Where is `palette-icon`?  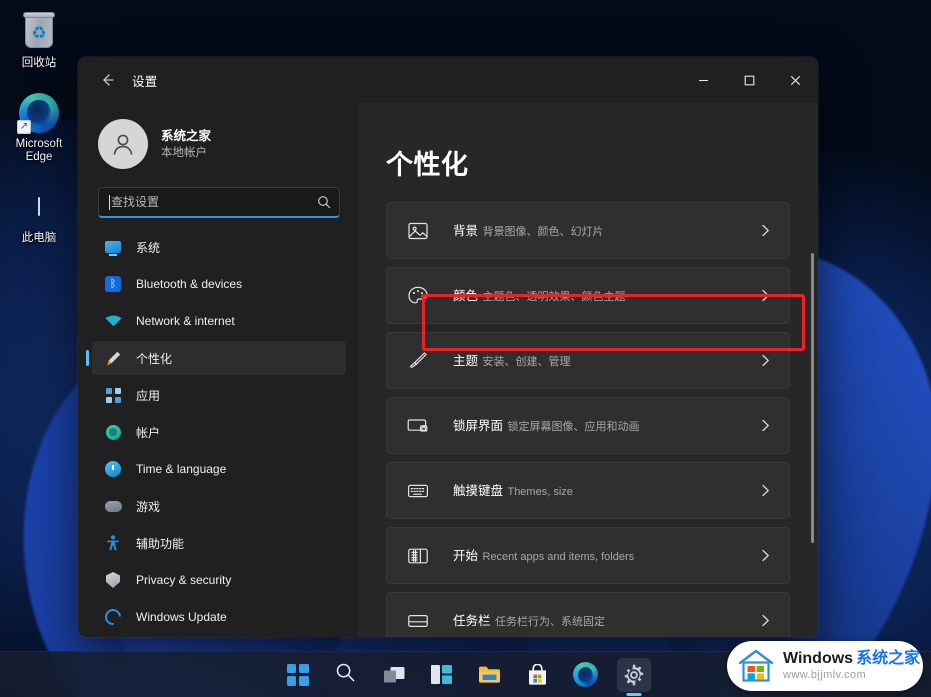
palette-icon is located at coordinates (418, 296).